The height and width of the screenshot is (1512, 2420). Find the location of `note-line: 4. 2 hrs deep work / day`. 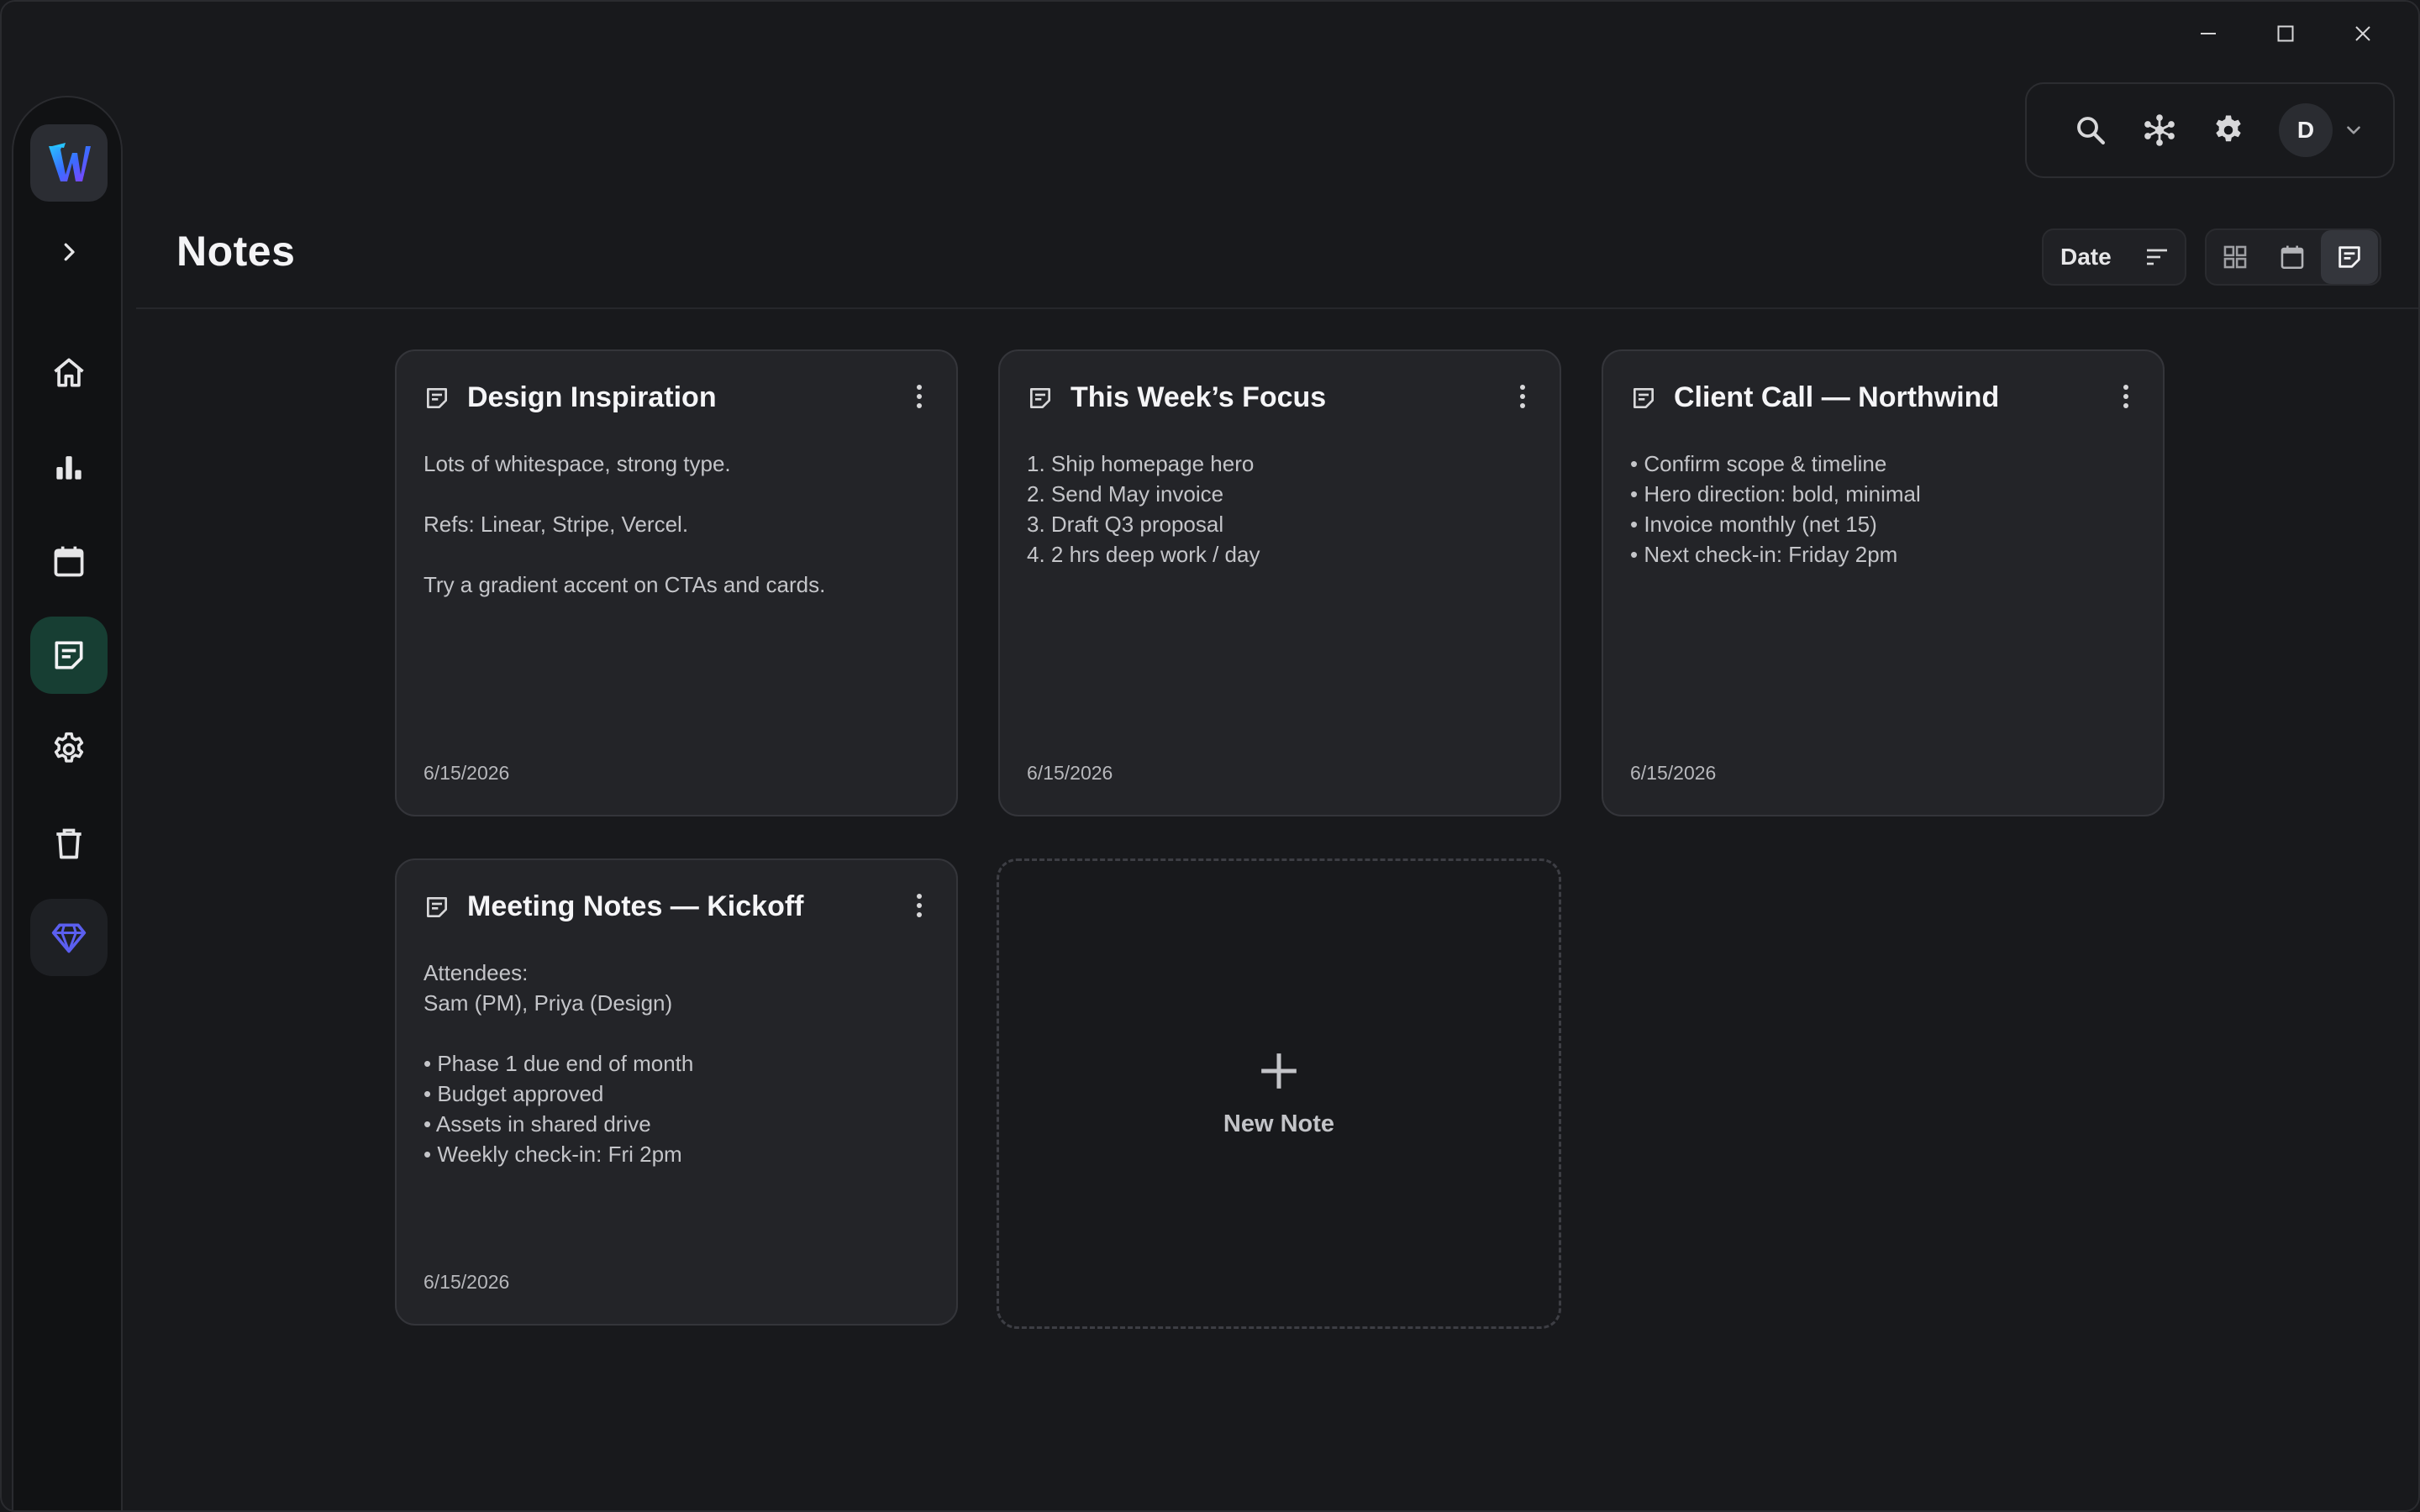

note-line: 4. 2 hrs deep work / day is located at coordinates (1143, 554).